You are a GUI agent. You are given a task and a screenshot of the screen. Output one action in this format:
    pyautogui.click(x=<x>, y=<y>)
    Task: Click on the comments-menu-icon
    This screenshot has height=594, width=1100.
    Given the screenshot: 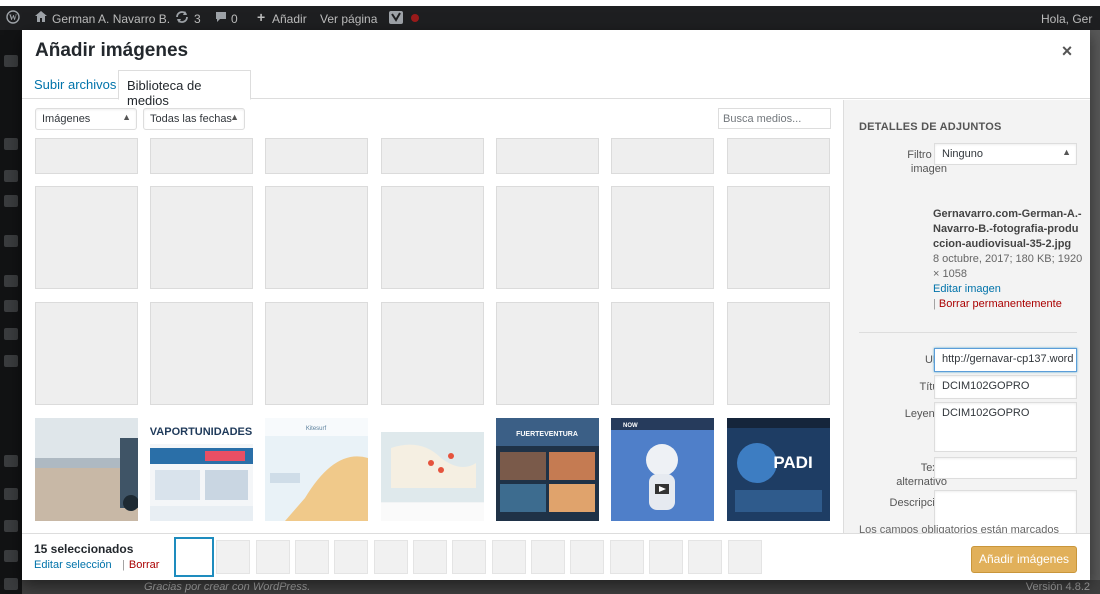 What is the action you would take?
    pyautogui.click(x=11, y=144)
    